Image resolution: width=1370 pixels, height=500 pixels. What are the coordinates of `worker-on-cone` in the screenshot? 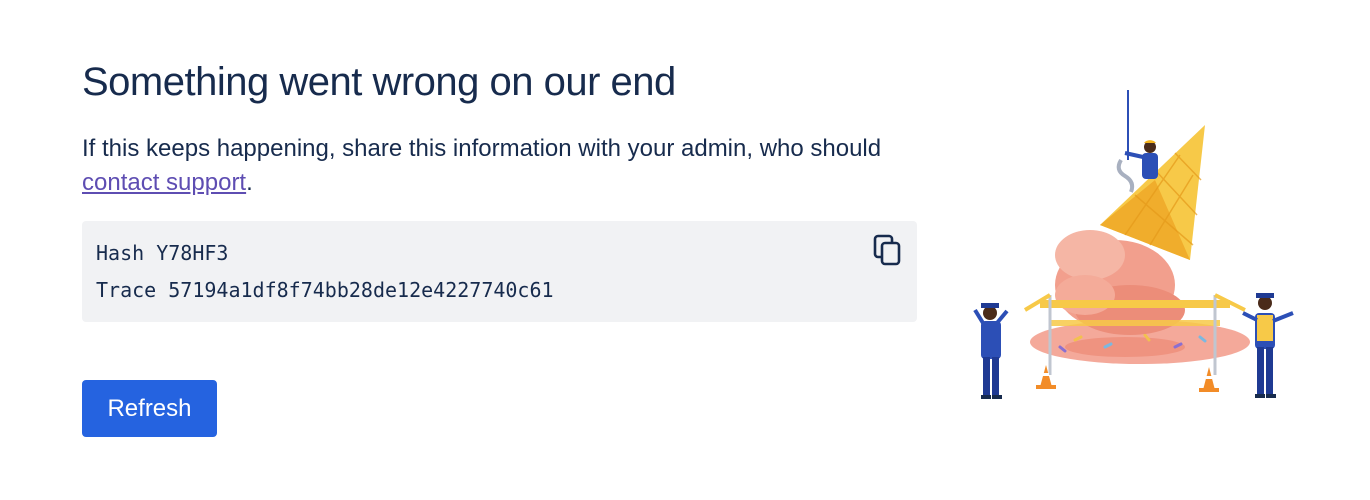 It's located at (1141, 159).